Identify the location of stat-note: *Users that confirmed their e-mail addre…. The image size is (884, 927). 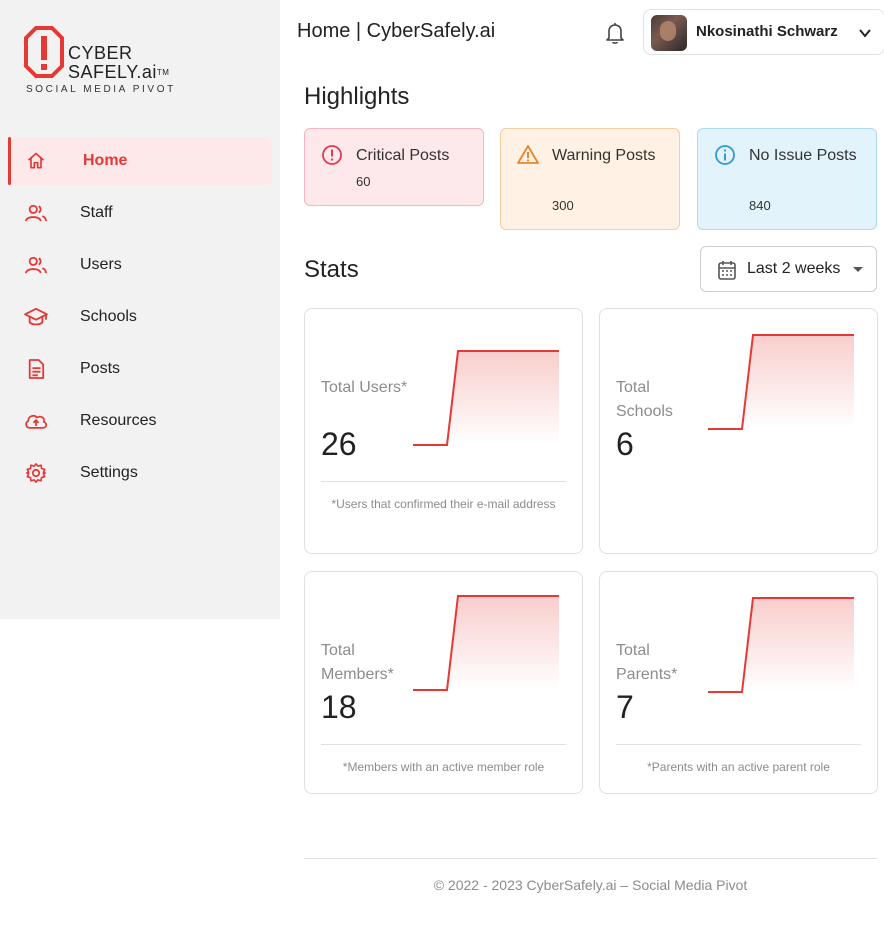
(443, 504).